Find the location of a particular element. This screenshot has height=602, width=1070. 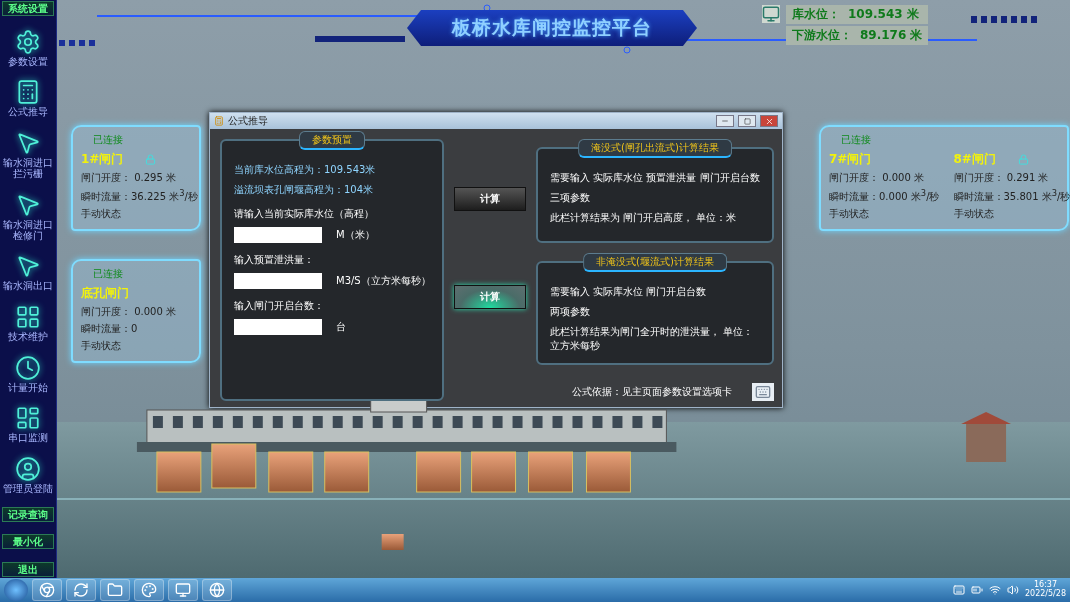

sidebar-item: 计量开始 is located at coordinates (28, 373).